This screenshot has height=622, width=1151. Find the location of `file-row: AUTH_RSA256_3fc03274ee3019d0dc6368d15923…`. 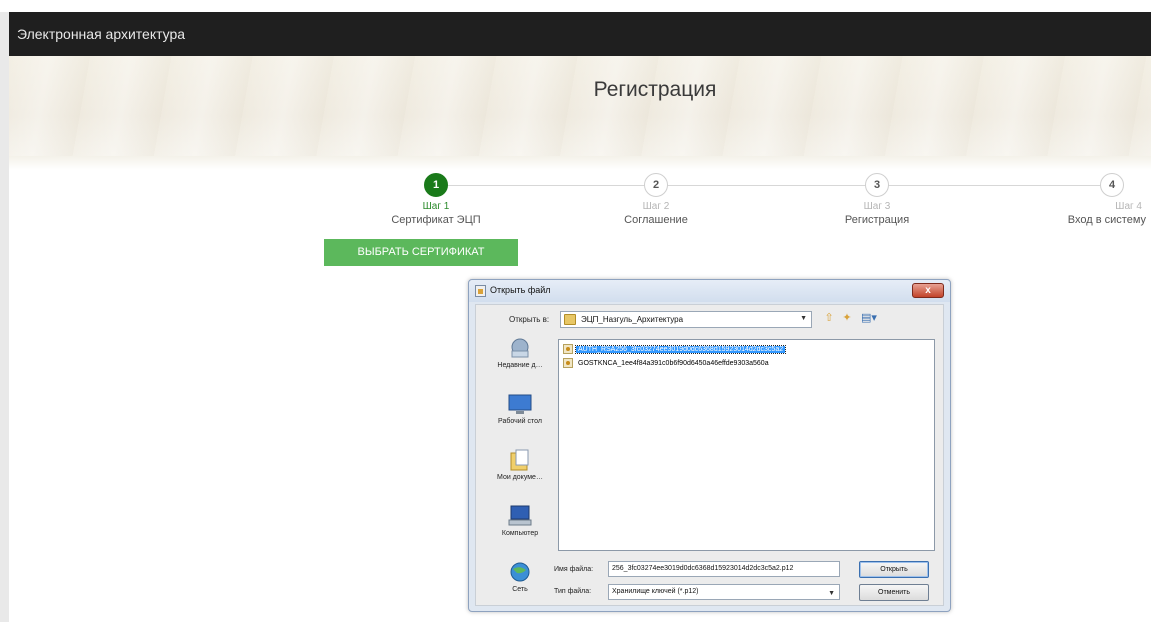

file-row: AUTH_RSA256_3fc03274ee3019d0dc6368d15923… is located at coordinates (675, 349).